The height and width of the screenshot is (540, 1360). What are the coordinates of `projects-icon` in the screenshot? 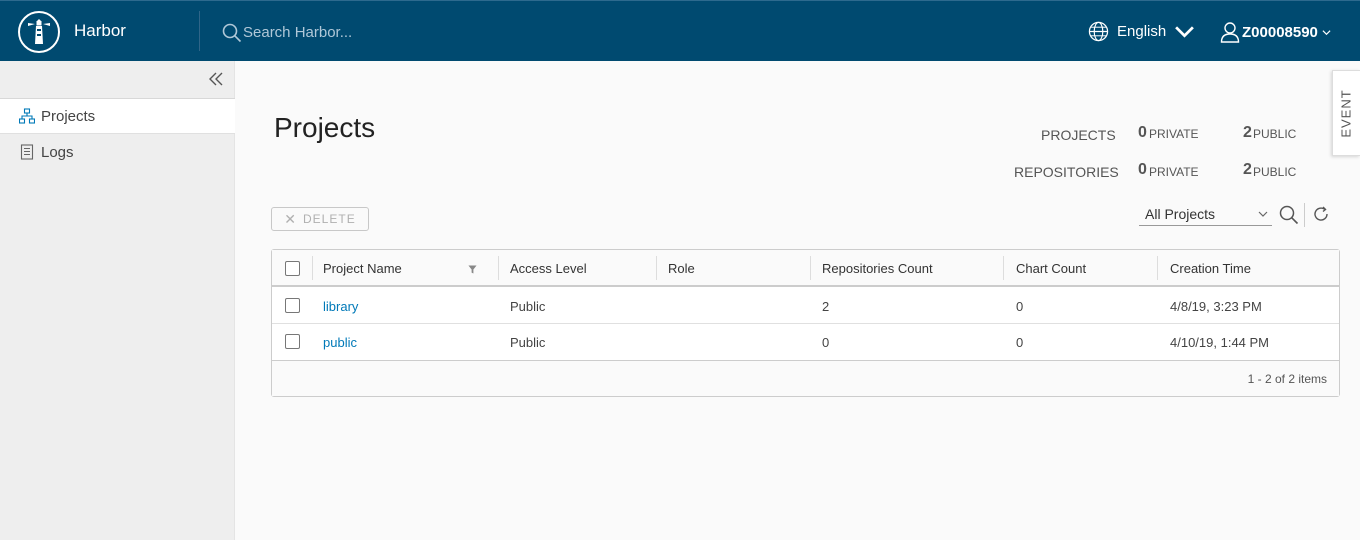 It's located at (27, 116).